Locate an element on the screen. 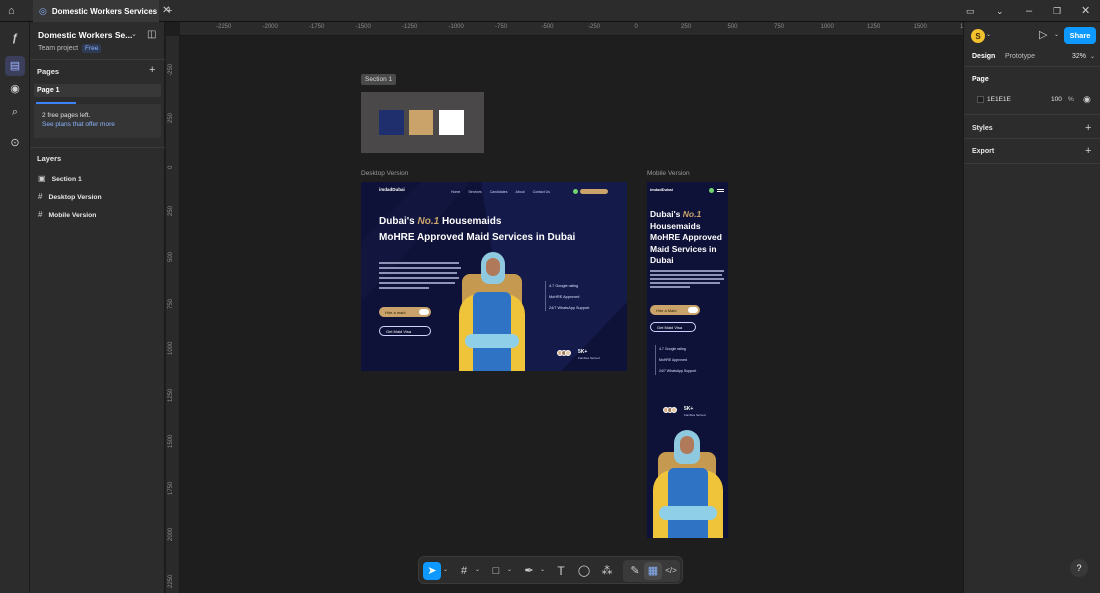  feature-item-3: 24/7 WhatsApp Support is located at coordinates (569, 308).